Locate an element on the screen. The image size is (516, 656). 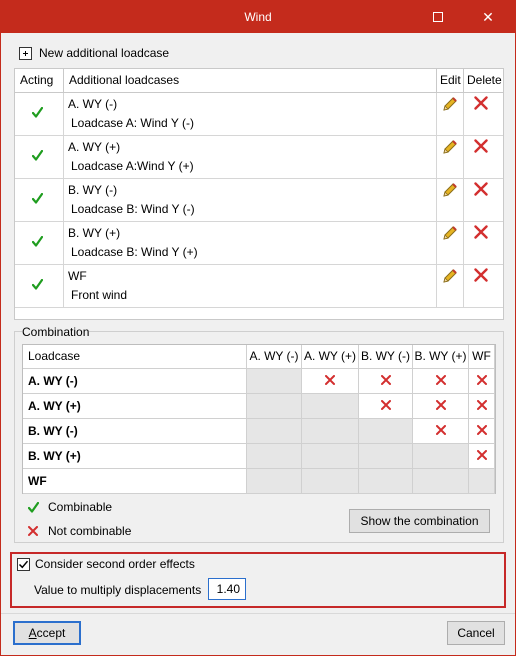
loadcase-description: Front wind is located at coordinates (99, 295).